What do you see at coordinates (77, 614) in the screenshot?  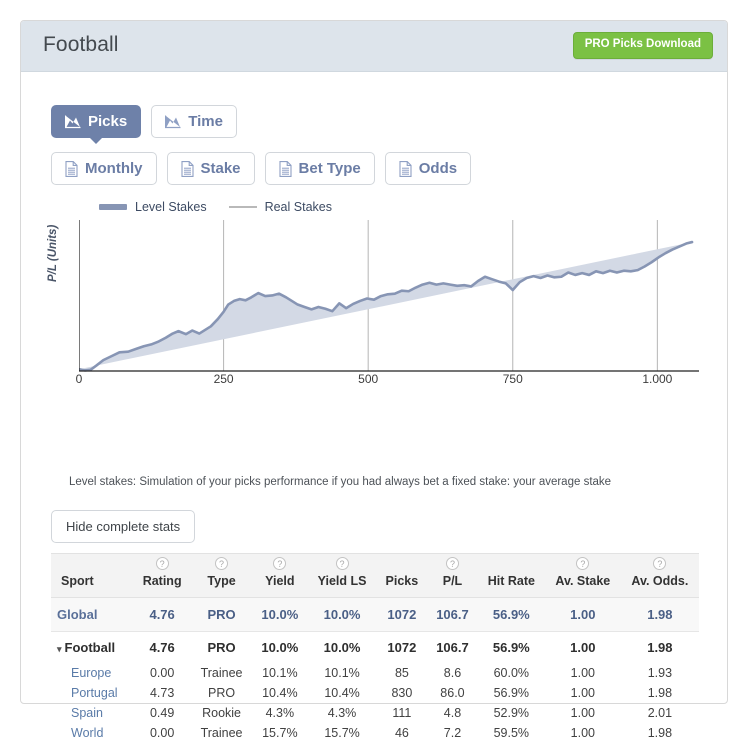 I see `sport-label: Global` at bounding box center [77, 614].